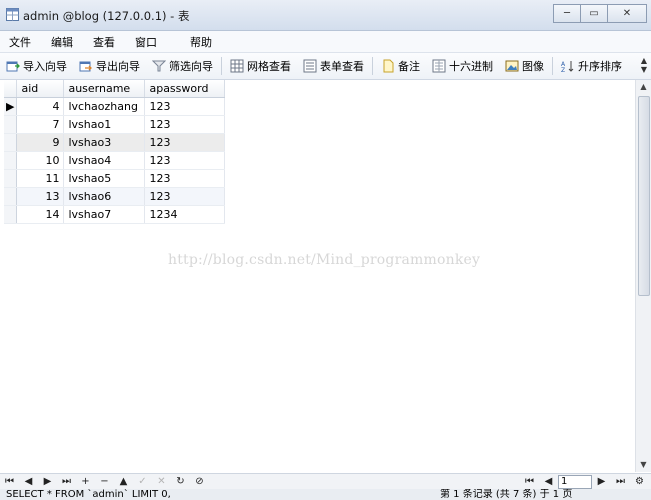 Image resolution: width=651 pixels, height=500 pixels. I want to click on cell-aid: 4, so click(40, 106).